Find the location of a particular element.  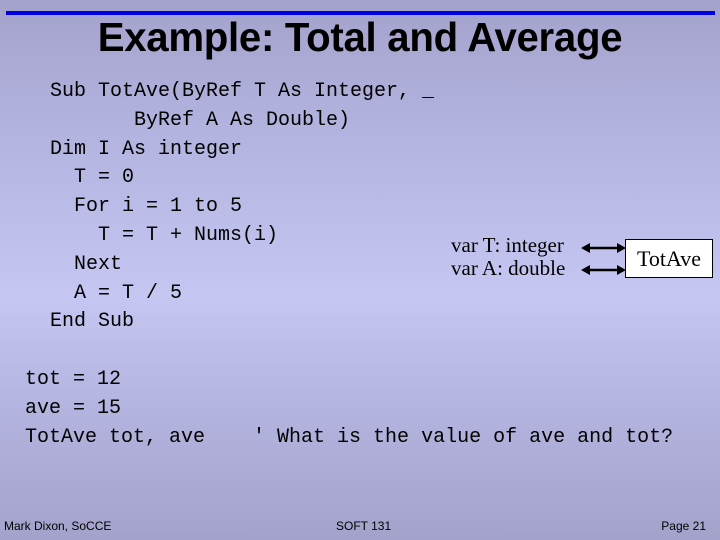

footer-page-number: Page 21 is located at coordinates (683, 526).